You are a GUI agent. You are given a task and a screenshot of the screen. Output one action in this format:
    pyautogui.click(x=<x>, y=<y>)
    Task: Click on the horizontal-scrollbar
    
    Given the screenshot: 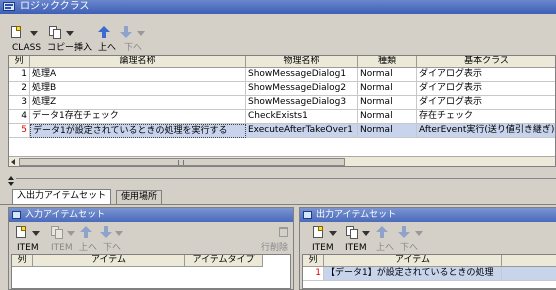 What is the action you would take?
    pyautogui.click(x=282, y=161)
    